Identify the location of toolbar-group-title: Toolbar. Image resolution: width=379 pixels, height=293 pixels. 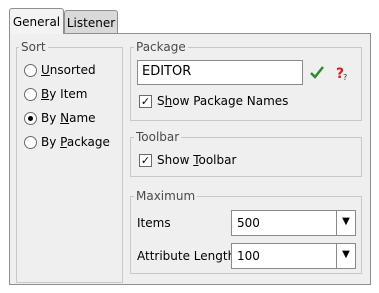
(158, 137).